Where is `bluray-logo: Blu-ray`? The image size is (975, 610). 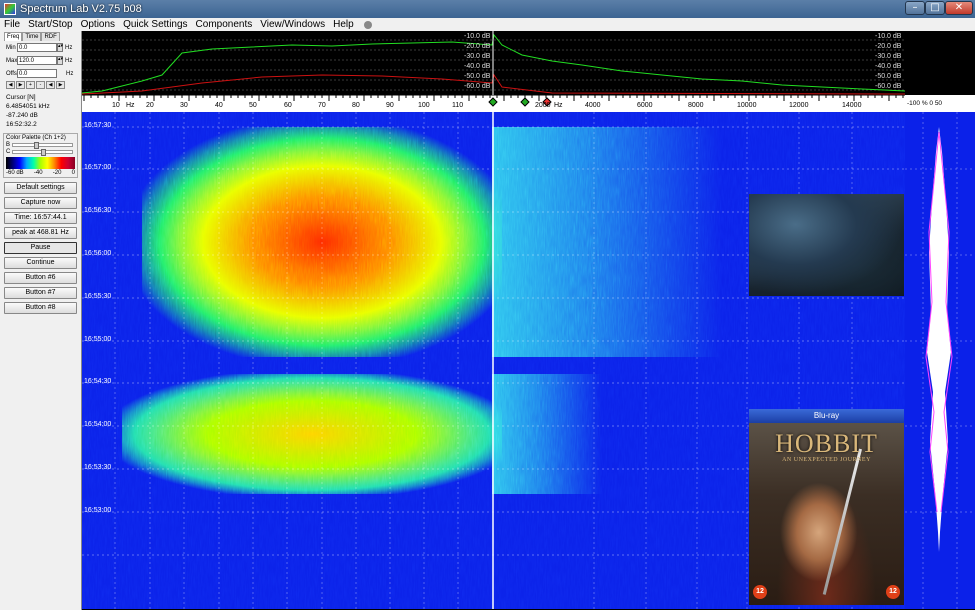 bluray-logo: Blu-ray is located at coordinates (826, 416).